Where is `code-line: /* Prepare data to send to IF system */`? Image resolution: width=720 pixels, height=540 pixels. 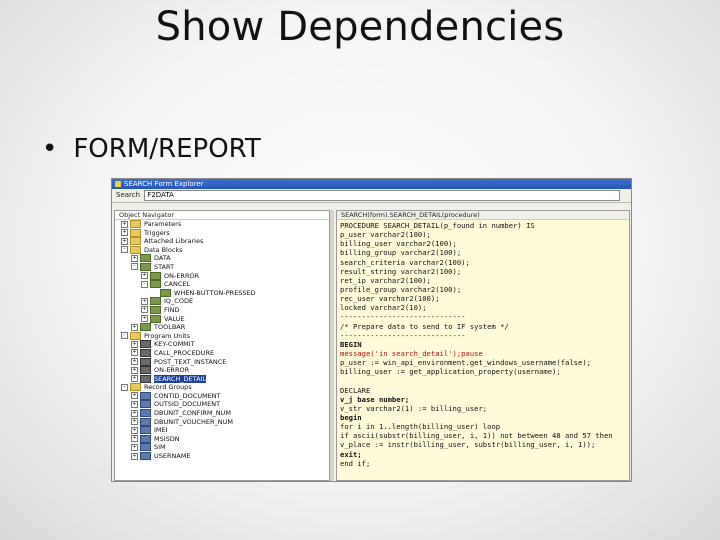
code-line: /* Prepare data to send to IF system */ is located at coordinates (424, 326).